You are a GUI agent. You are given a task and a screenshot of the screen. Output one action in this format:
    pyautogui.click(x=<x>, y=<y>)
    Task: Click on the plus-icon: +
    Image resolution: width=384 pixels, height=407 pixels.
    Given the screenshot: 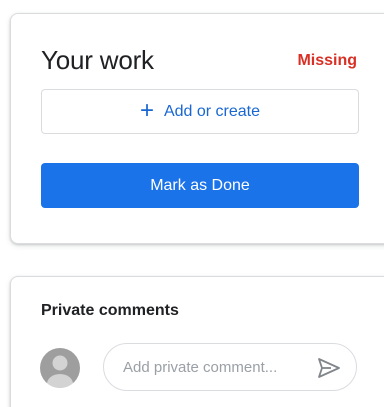 What is the action you would take?
    pyautogui.click(x=146, y=110)
    